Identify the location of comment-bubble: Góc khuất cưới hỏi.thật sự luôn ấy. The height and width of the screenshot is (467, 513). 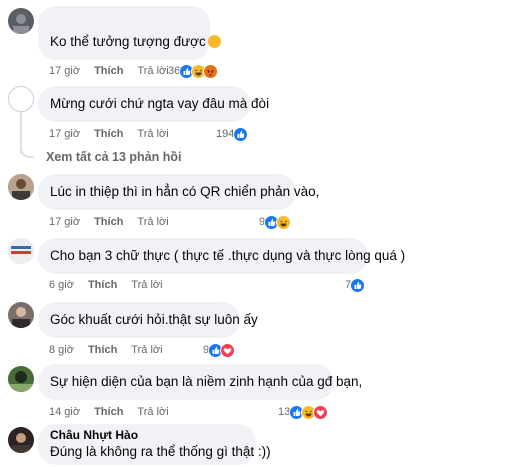
(148, 320).